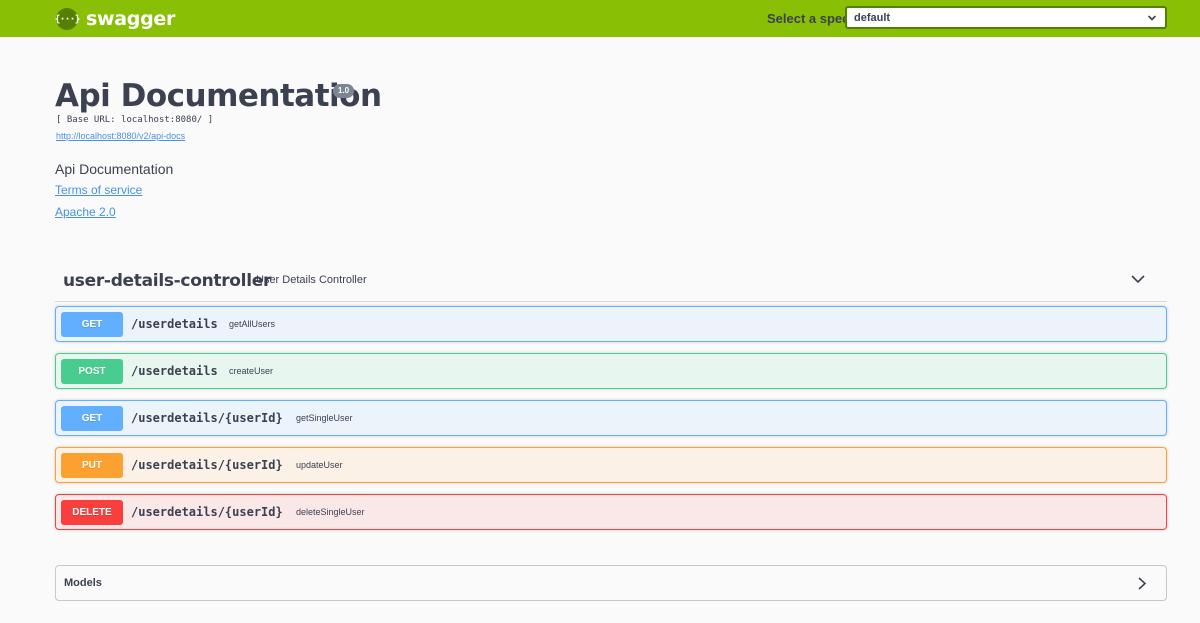 The image size is (1200, 623). What do you see at coordinates (808, 18) in the screenshot?
I see `spec-select-label: Select a spec` at bounding box center [808, 18].